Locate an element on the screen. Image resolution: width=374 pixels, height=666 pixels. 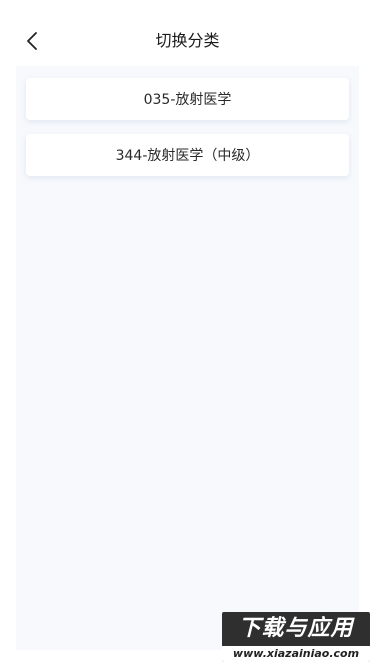
category-list: 035-放射医学 344-放射医学（中级） is located at coordinates (187, 134).